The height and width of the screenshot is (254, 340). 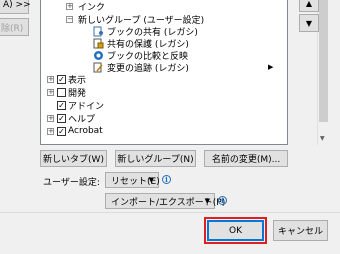 I want to click on tab-item-help: + ✓ ヘルプ, so click(x=71, y=118).